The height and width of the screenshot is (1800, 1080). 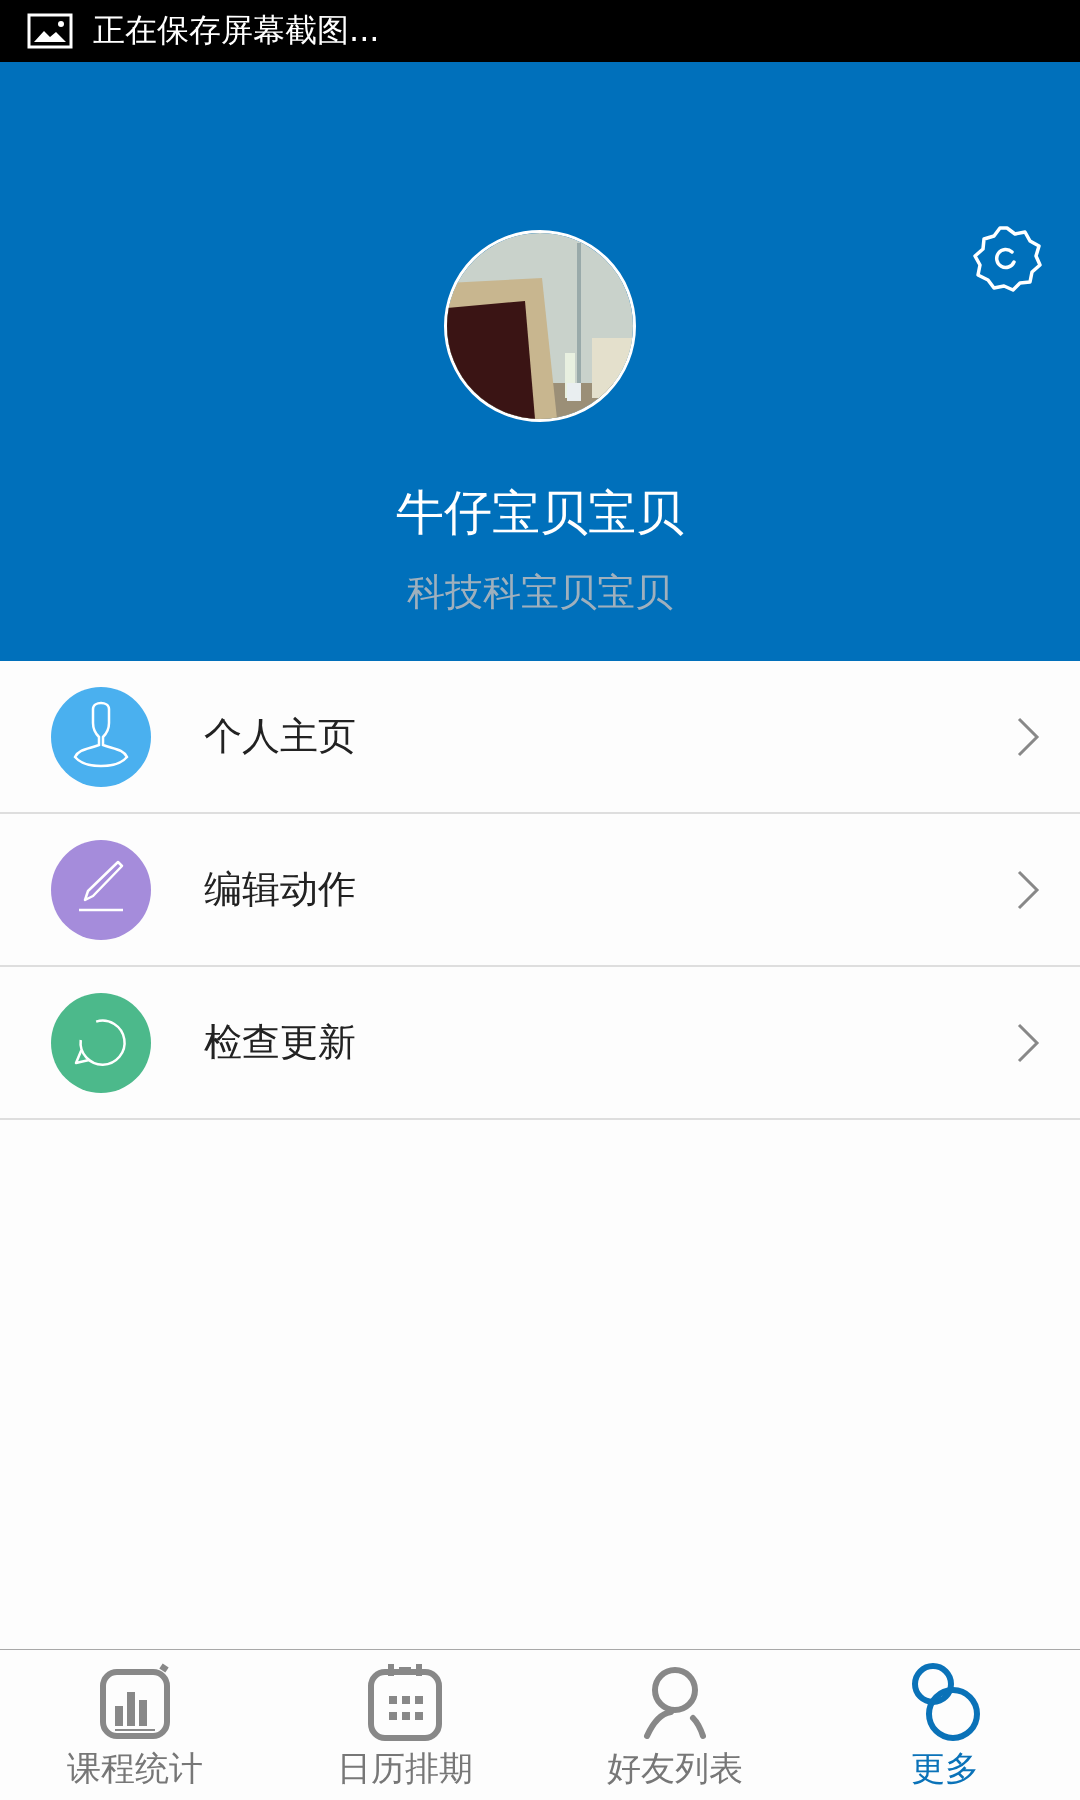 I want to click on tab: 课程统计, so click(x=135, y=1725).